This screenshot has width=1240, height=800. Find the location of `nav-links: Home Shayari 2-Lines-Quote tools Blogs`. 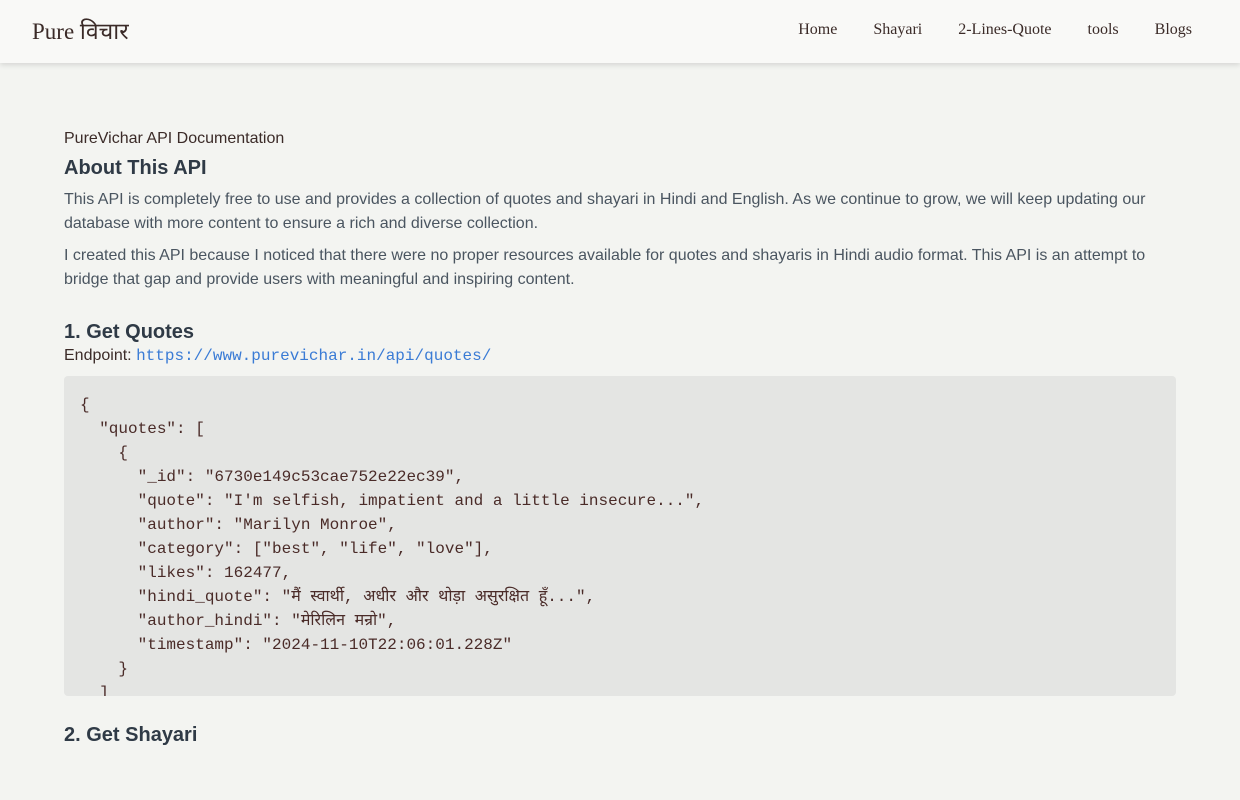

nav-links: Home Shayari 2-Lines-Quote tools Blogs is located at coordinates (995, 30).